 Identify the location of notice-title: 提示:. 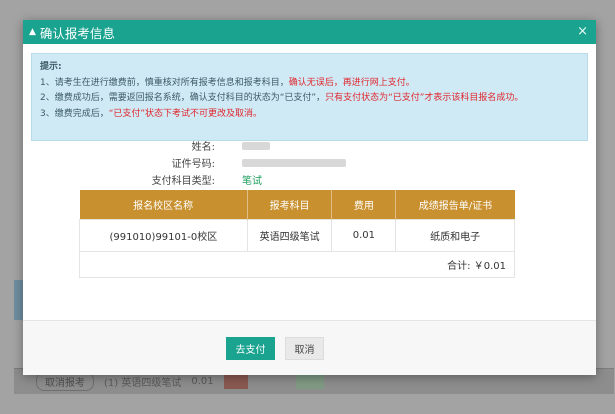
(51, 67).